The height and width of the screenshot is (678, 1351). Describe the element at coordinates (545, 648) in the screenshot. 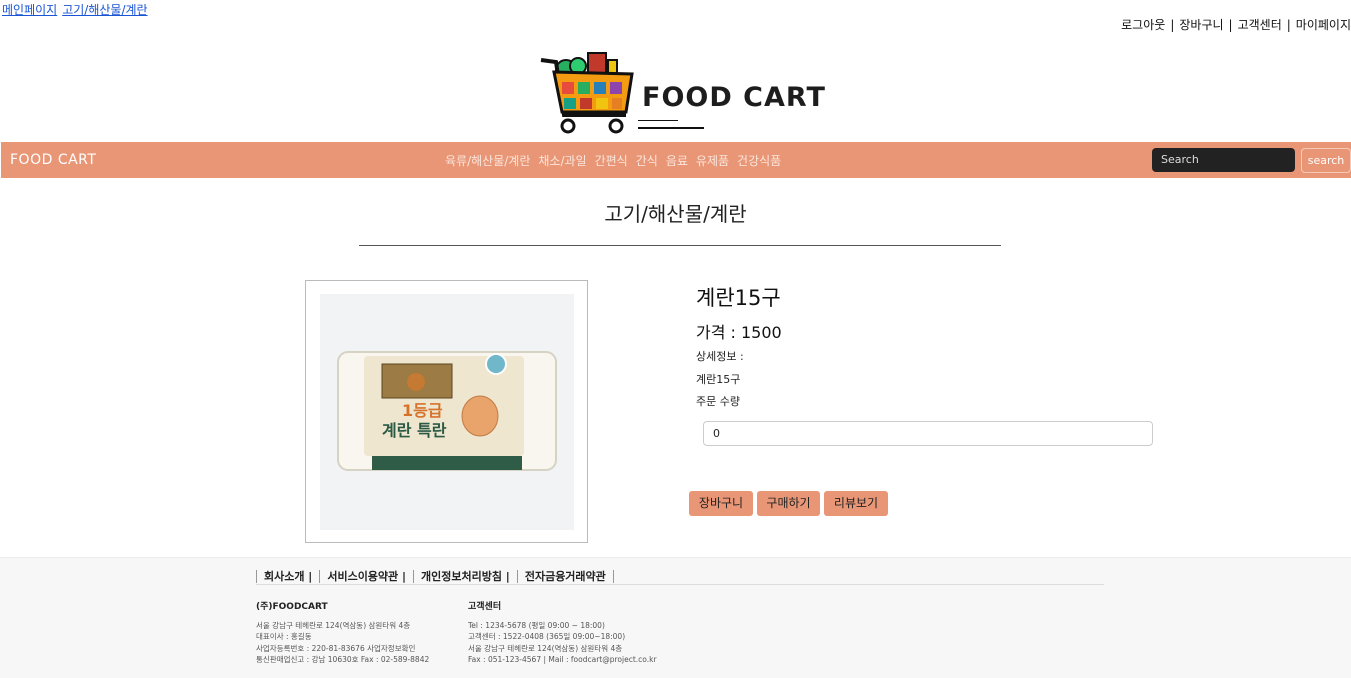

I see `support-line: 서울 강남구 테헤란로 124(역삼동) 삼원타워 4층` at that location.